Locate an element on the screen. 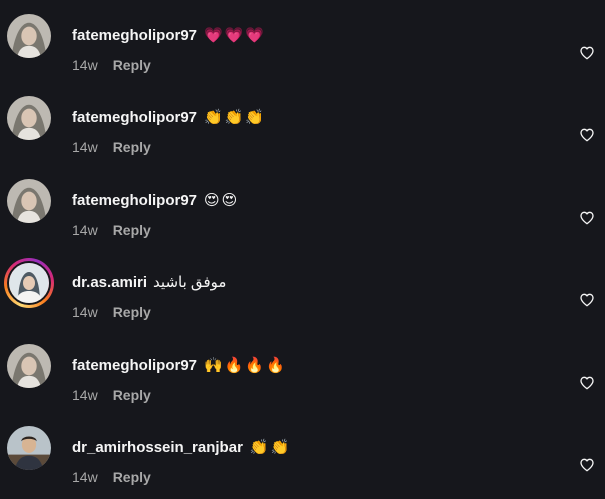 This screenshot has height=499, width=605. comment-text: 💗💗💗 is located at coordinates (235, 35).